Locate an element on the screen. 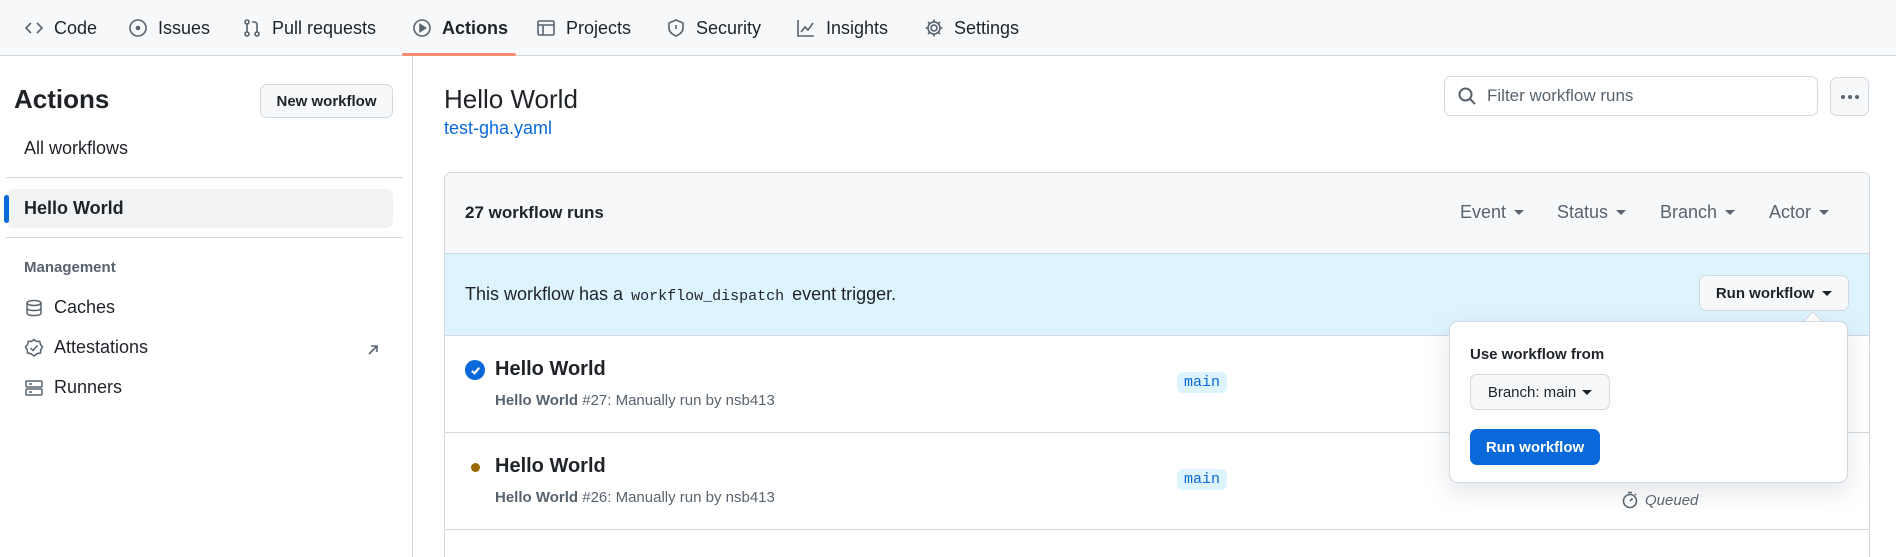 The image size is (1896, 557). table-icon is located at coordinates (546, 28).